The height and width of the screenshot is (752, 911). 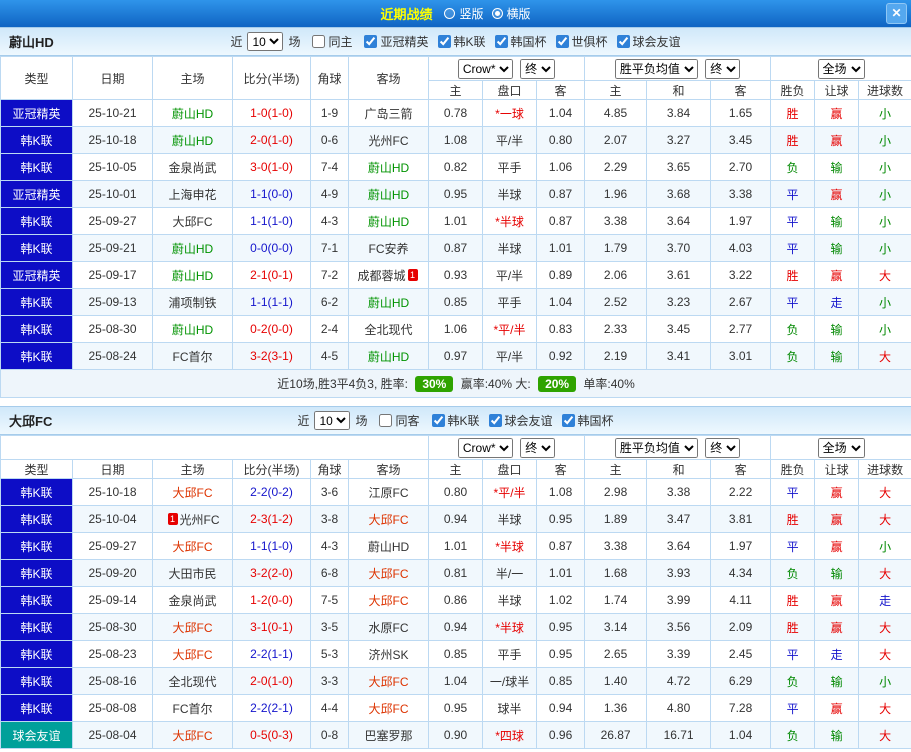 I want to click on ah-home-odds: 0.85, so click(x=456, y=654).